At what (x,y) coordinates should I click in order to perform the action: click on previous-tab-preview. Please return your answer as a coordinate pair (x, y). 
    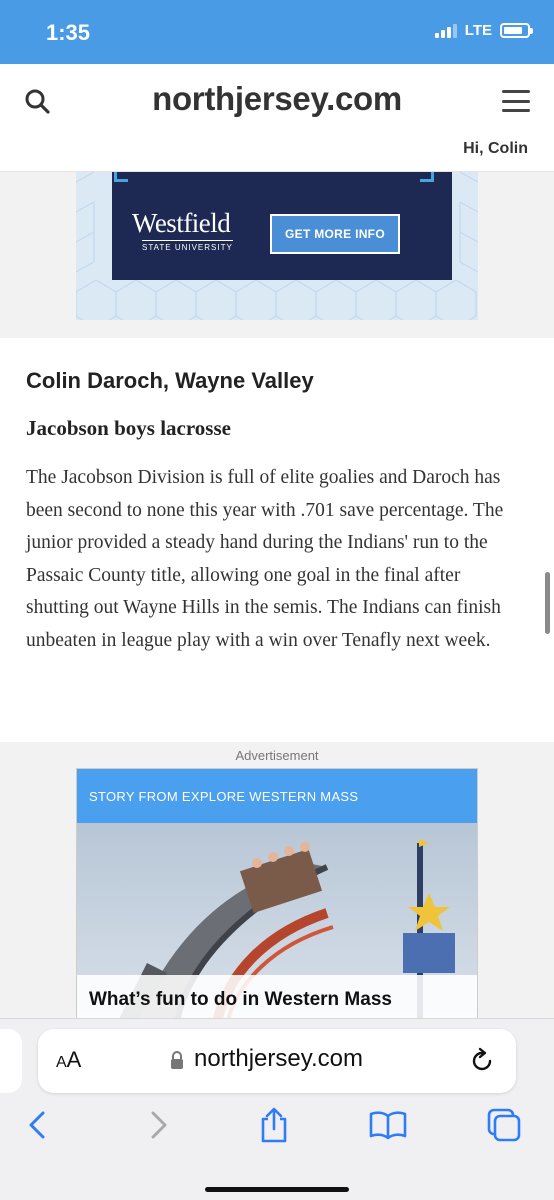
    Looking at the image, I should click on (11, 1061).